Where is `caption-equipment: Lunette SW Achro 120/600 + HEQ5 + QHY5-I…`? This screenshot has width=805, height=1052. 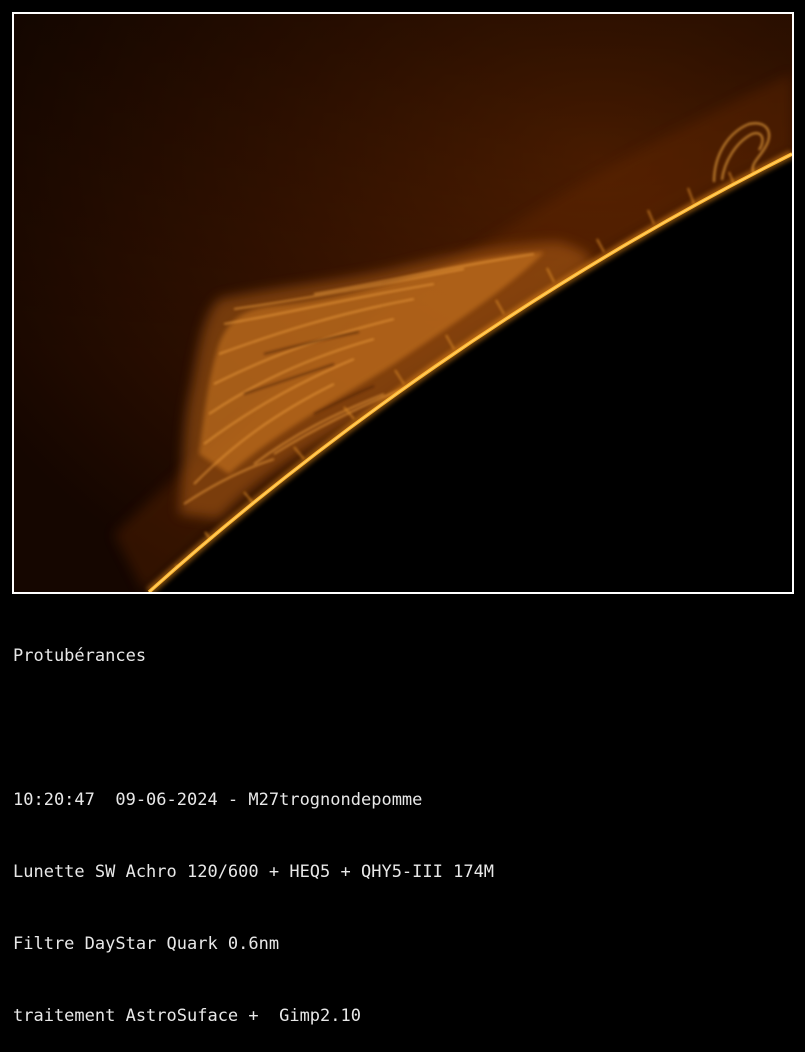
caption-equipment: Lunette SW Achro 120/600 + HEQ5 + QHY5-I… is located at coordinates (254, 872).